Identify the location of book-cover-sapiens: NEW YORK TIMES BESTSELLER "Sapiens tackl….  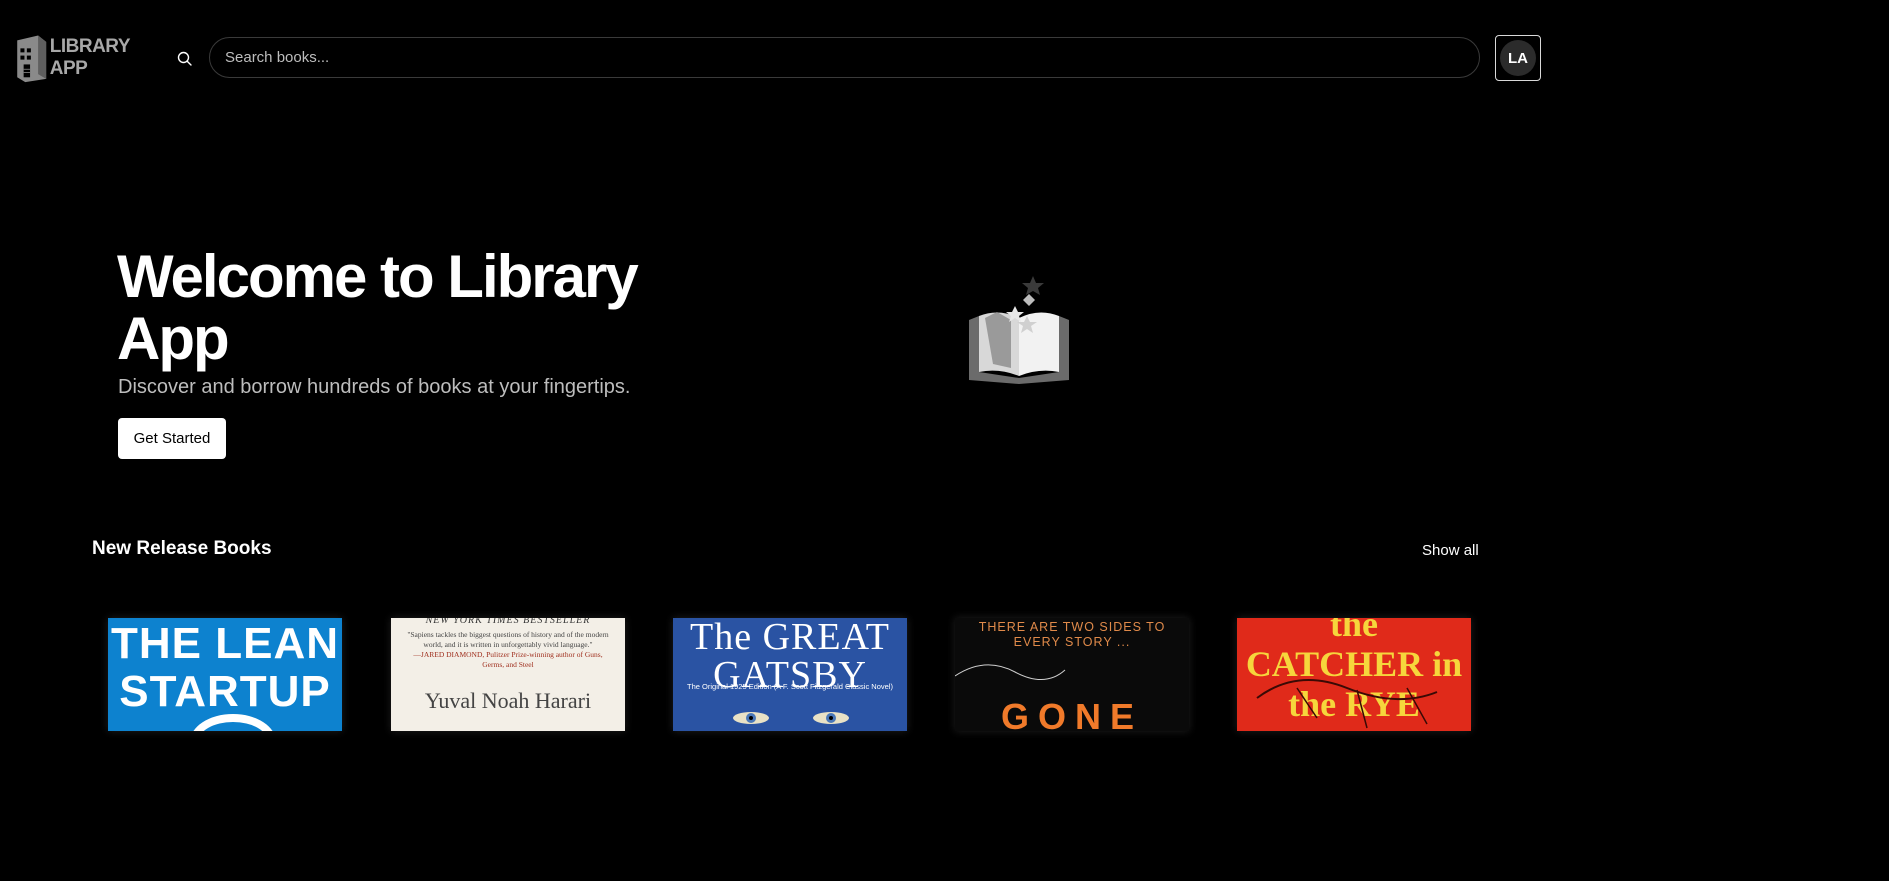
(508, 674).